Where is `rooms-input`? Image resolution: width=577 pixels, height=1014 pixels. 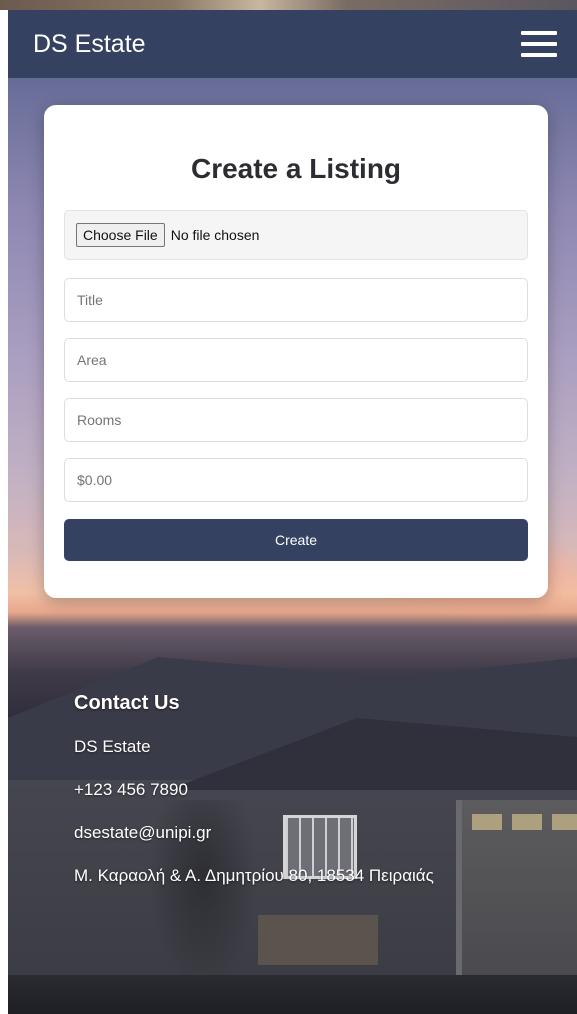
rooms-input is located at coordinates (296, 420).